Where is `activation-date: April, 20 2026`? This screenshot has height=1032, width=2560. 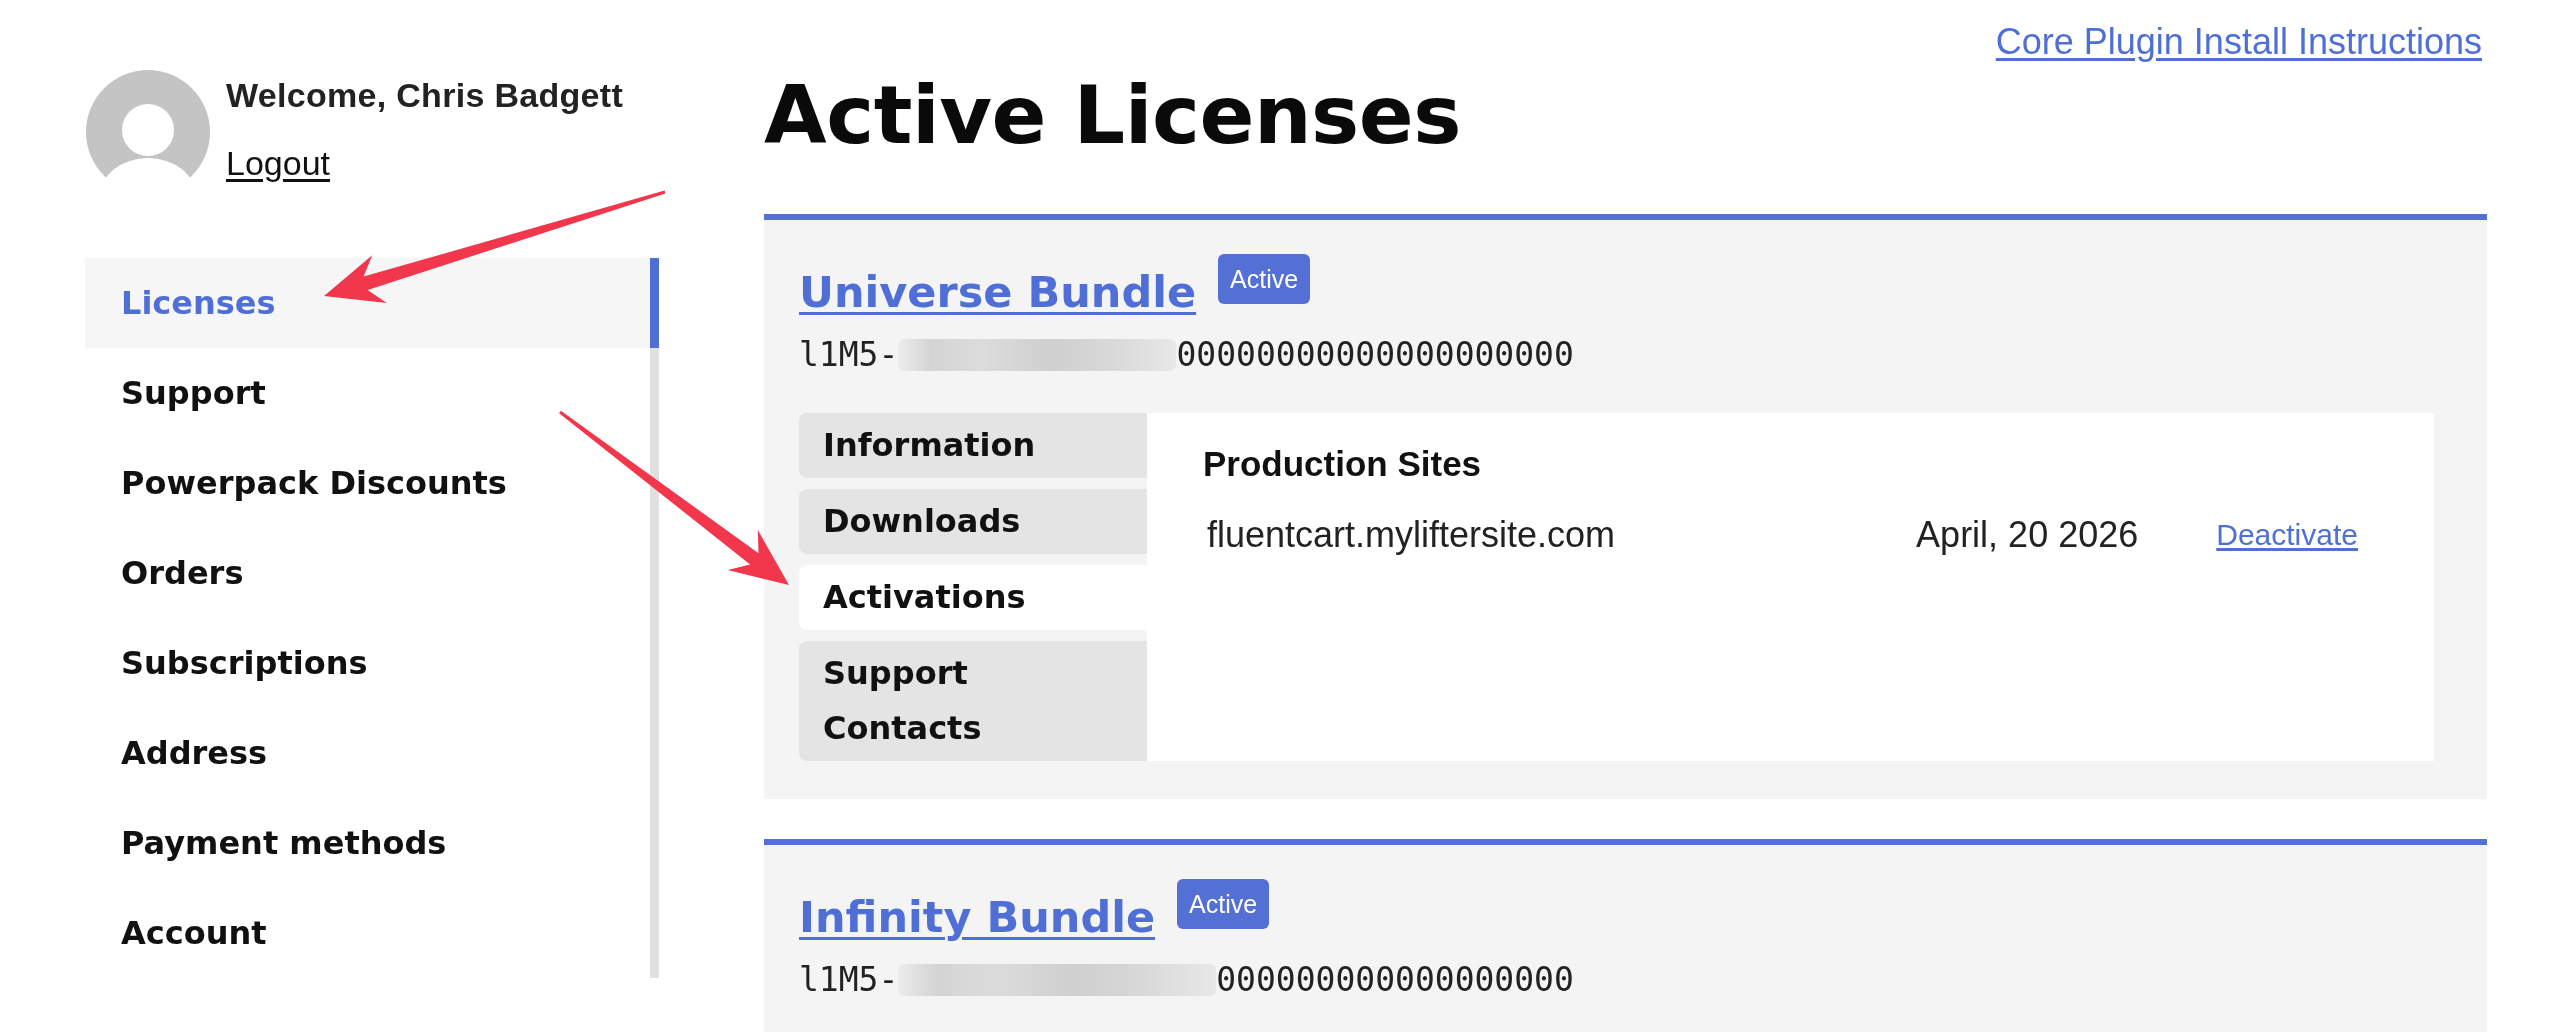 activation-date: April, 20 2026 is located at coordinates (2027, 535).